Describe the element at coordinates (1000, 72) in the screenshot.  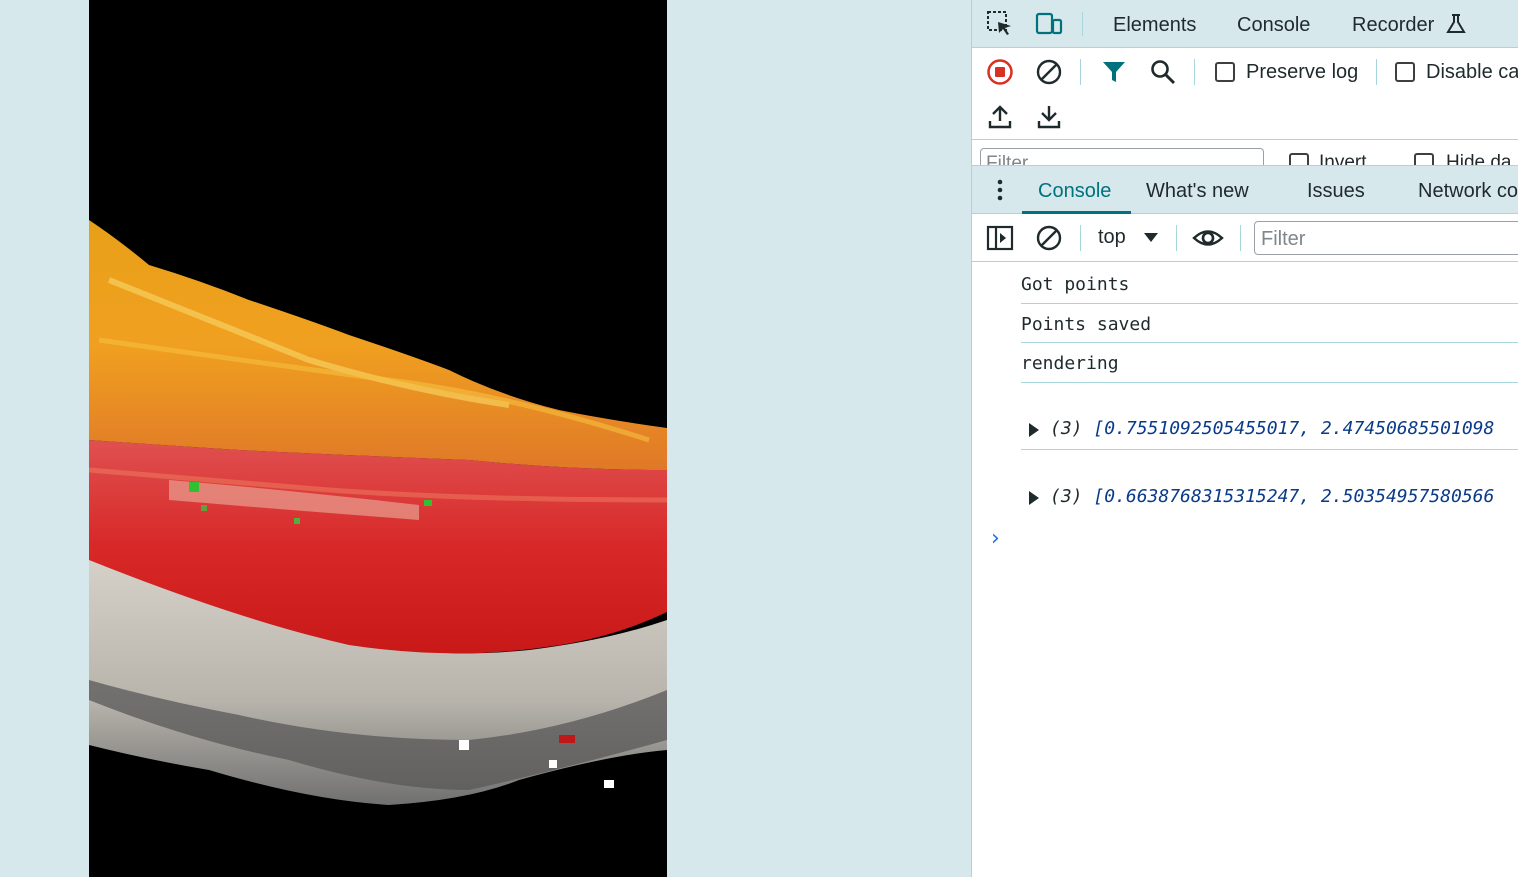
I see `record-stop-icon` at that location.